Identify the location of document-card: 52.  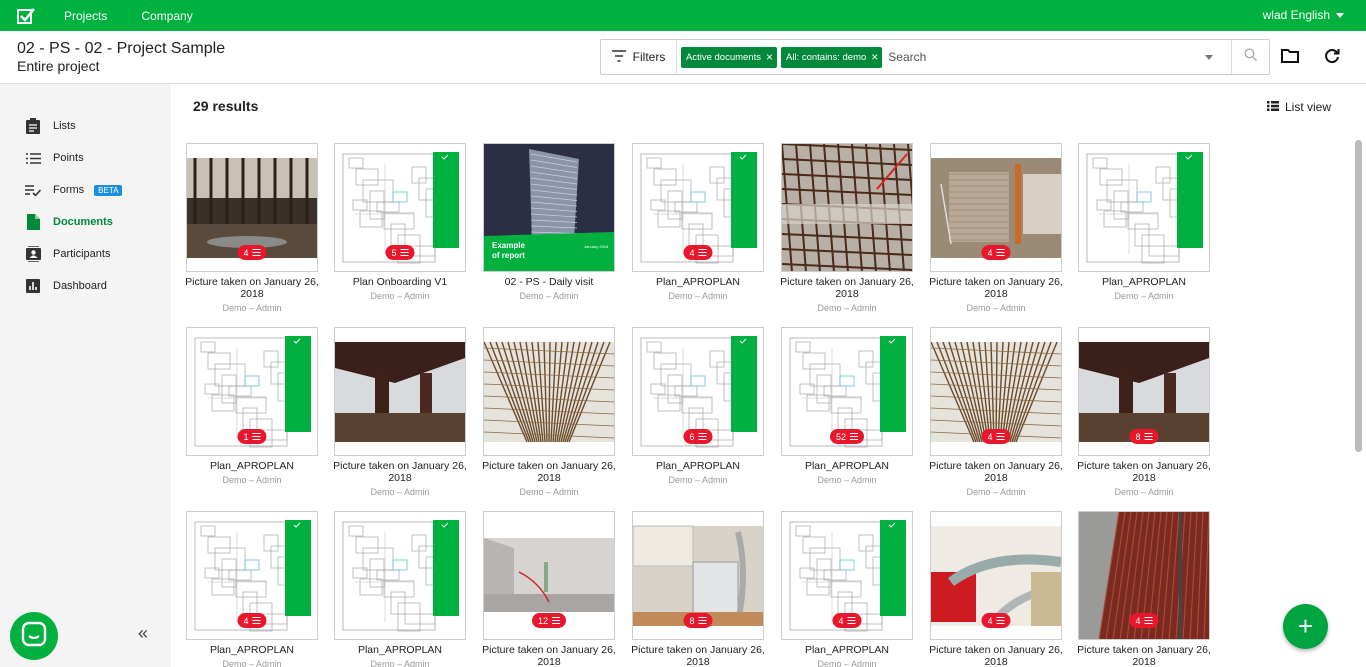
(847, 391).